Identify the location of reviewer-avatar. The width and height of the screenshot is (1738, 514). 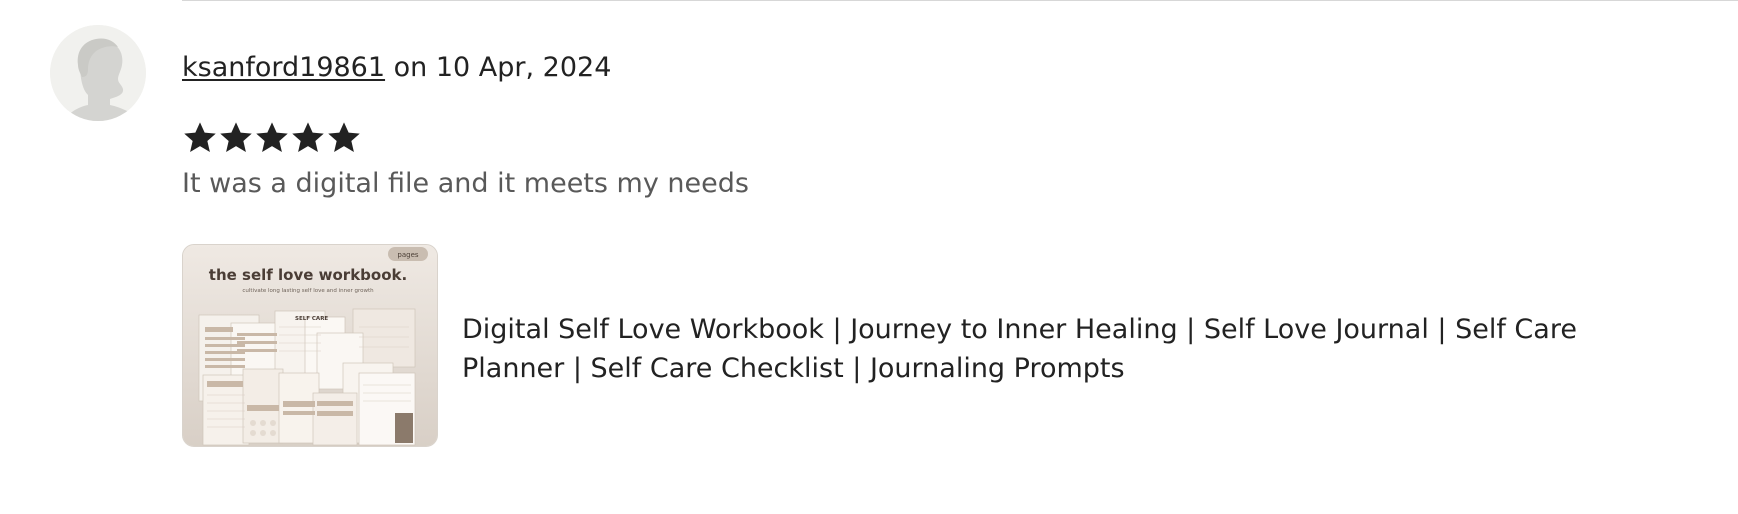
(98, 73).